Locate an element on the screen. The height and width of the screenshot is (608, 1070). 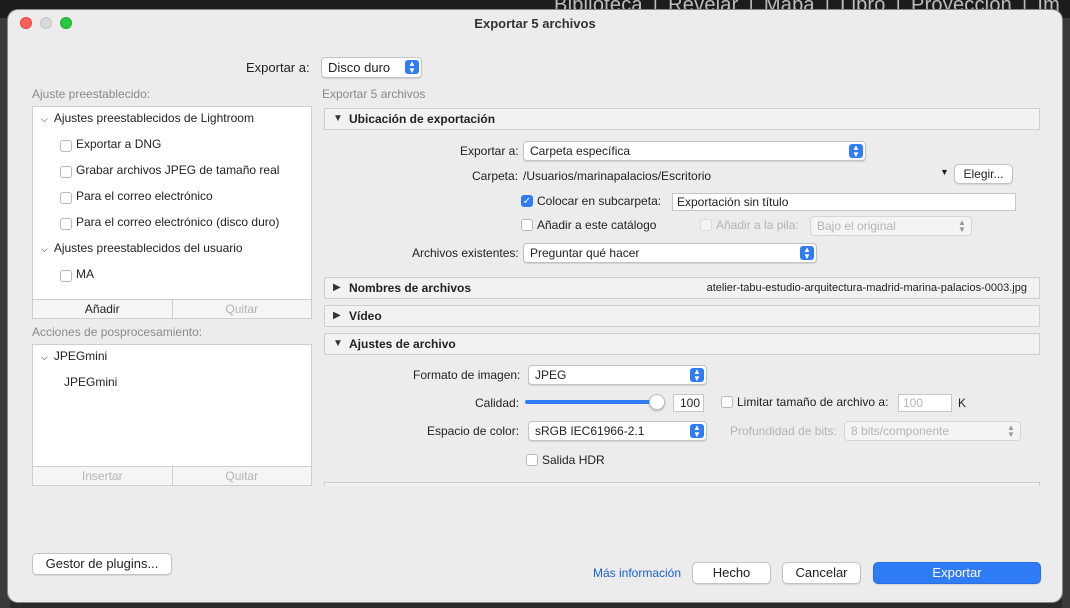
quality-slider-fill is located at coordinates (595, 402).